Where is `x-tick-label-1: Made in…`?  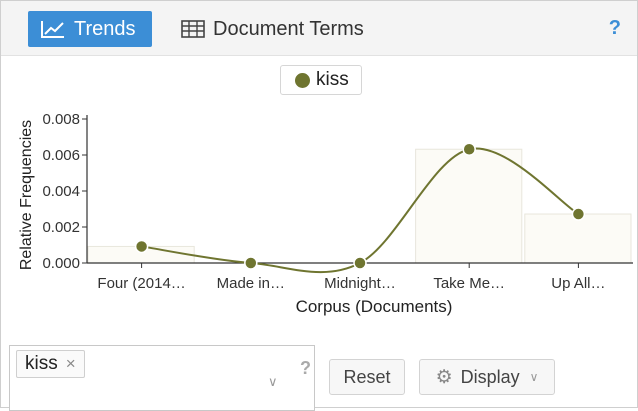 x-tick-label-1: Made in… is located at coordinates (251, 283).